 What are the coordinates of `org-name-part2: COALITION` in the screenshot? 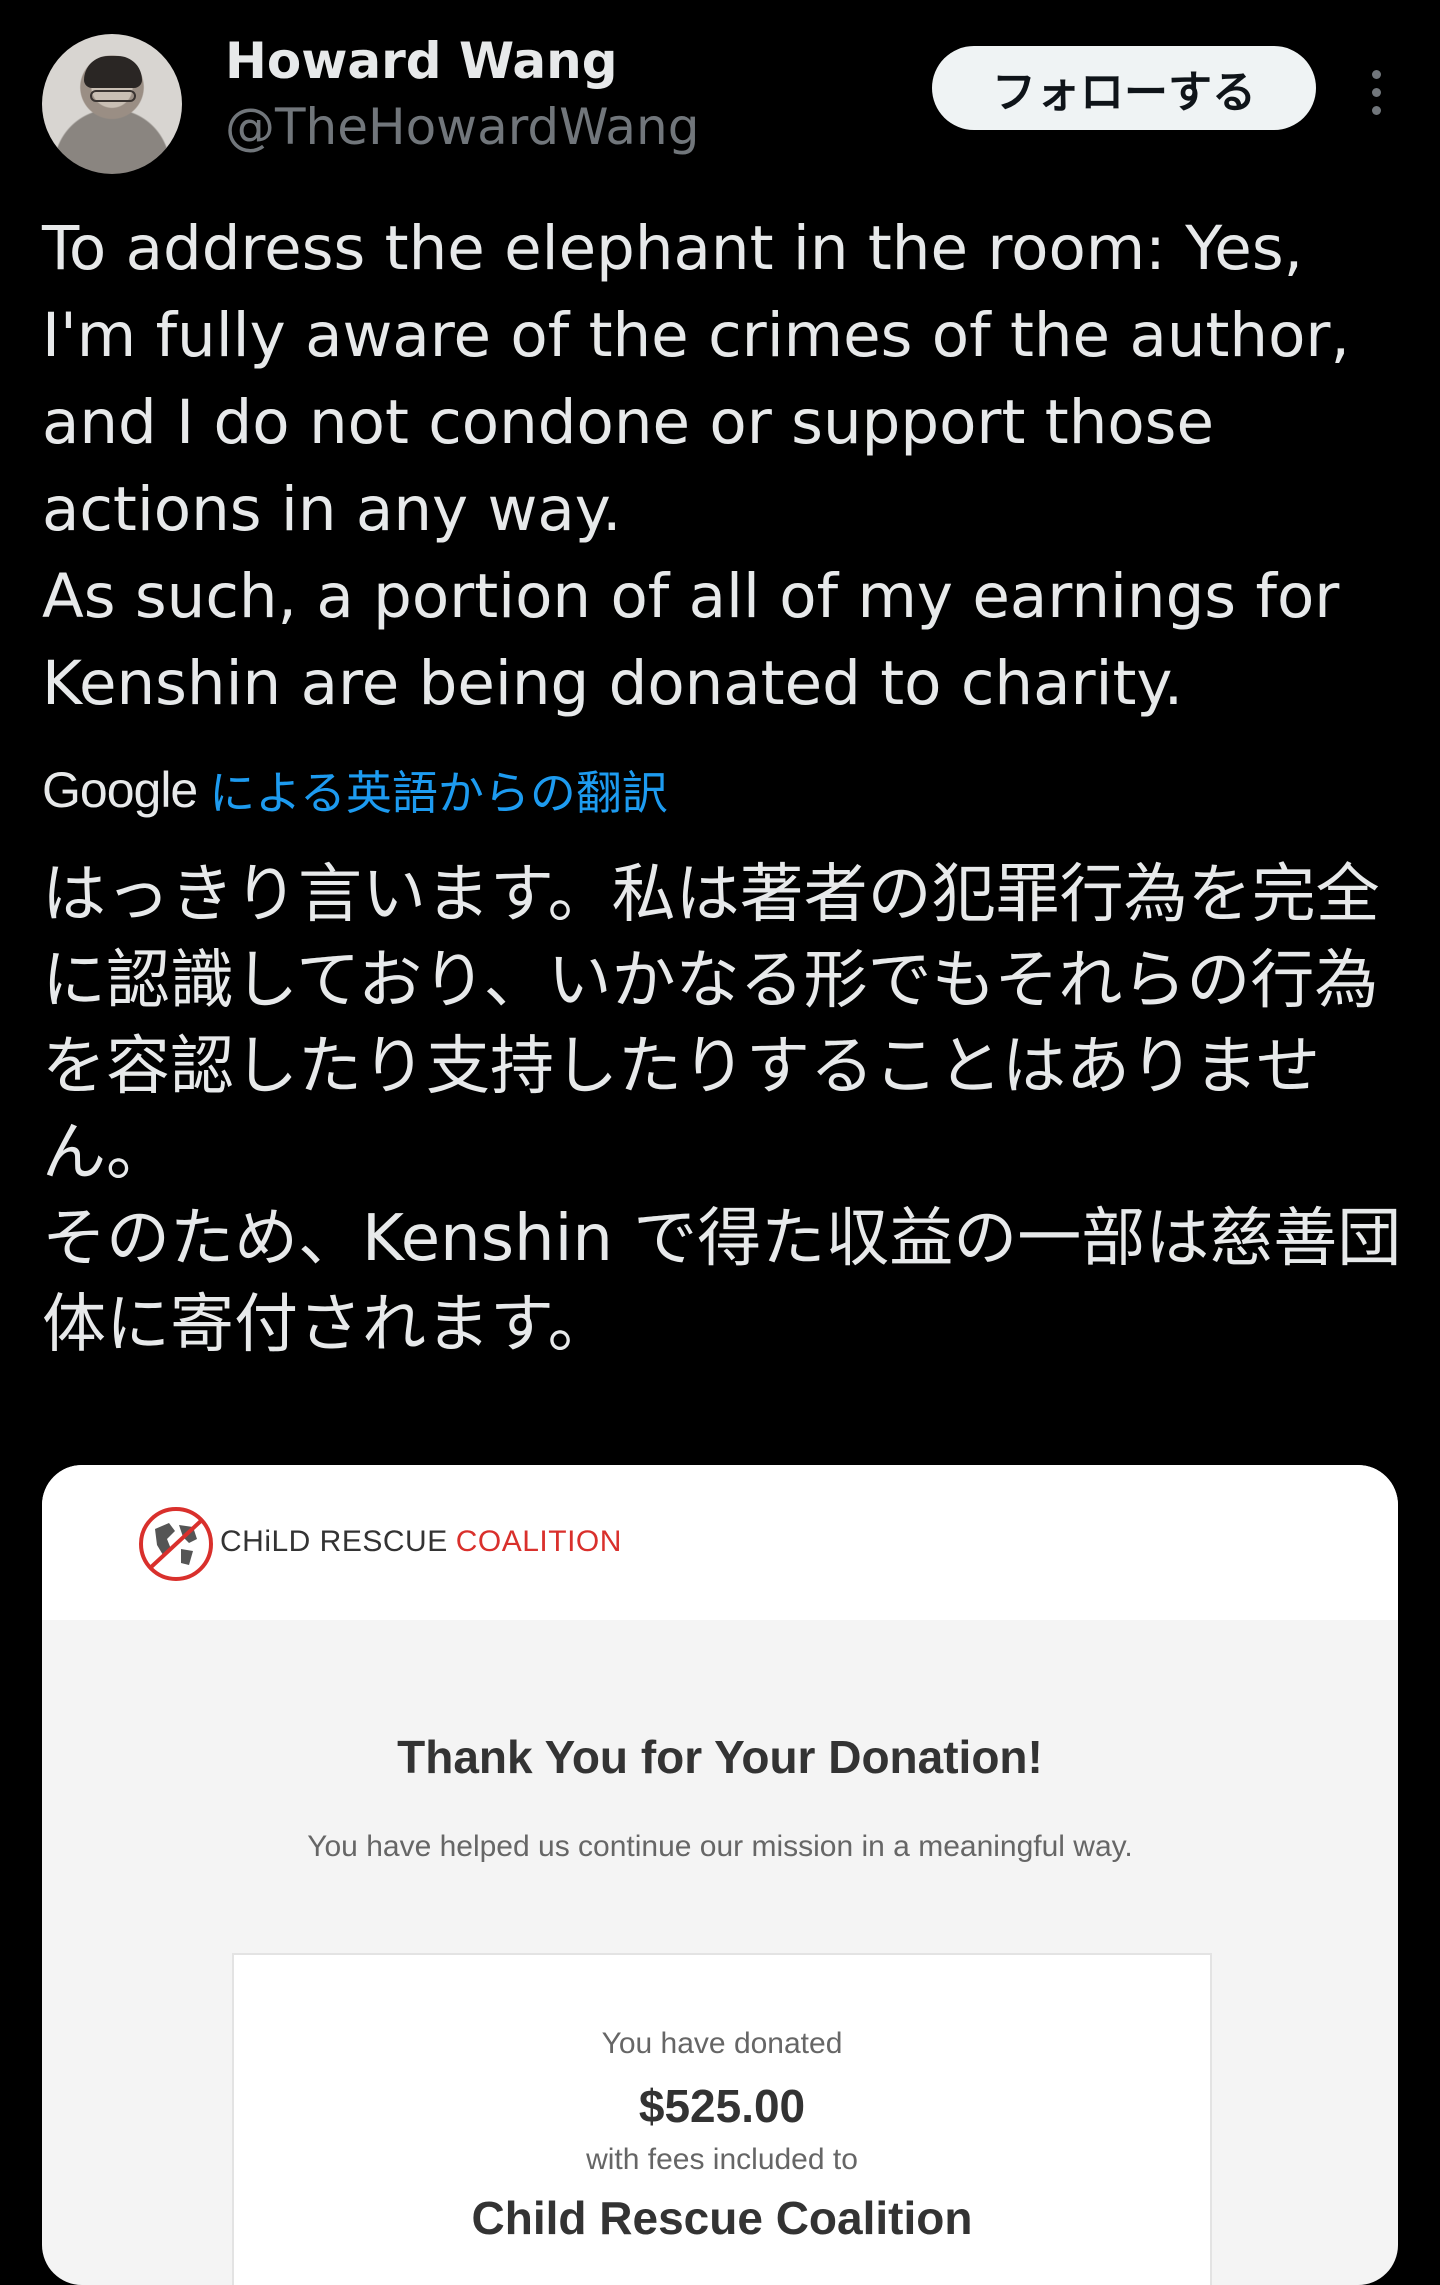 It's located at (538, 1541).